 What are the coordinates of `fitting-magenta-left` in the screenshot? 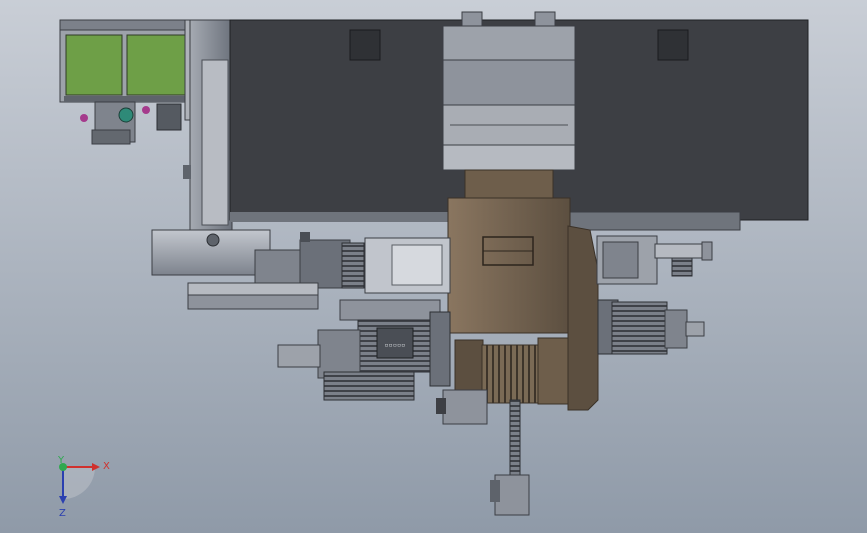 It's located at (84, 118).